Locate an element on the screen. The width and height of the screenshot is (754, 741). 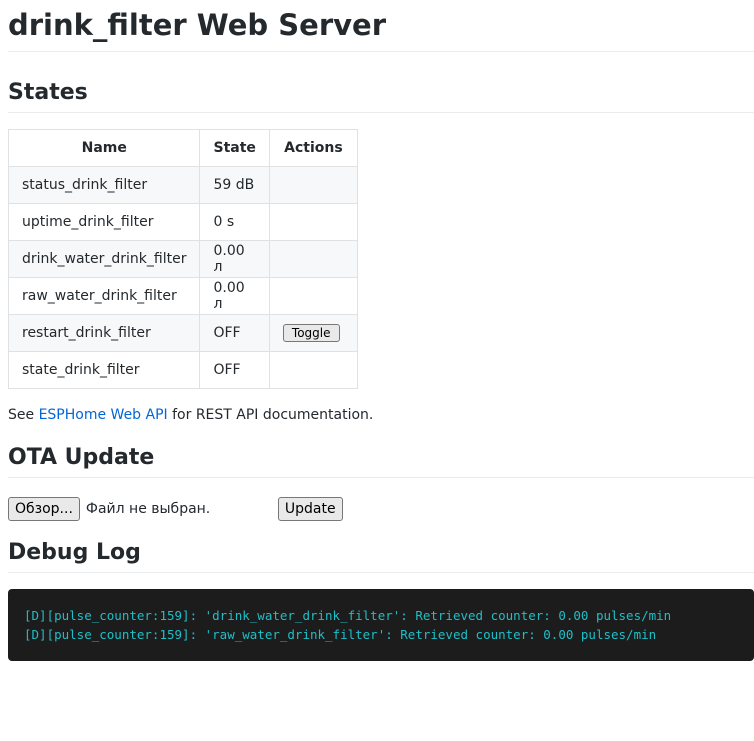
table-row: drink_water_drink_filter 0.00 л is located at coordinates (182, 259).